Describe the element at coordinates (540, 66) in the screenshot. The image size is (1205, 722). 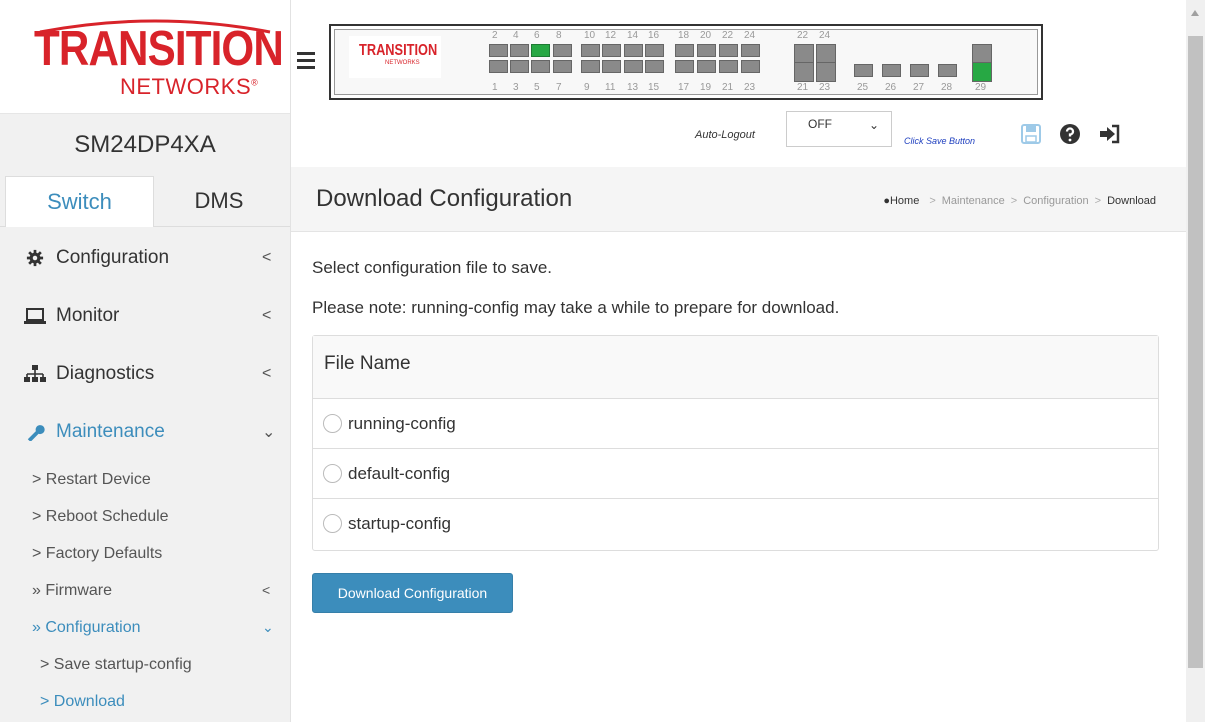
I see `port-5-icon` at that location.